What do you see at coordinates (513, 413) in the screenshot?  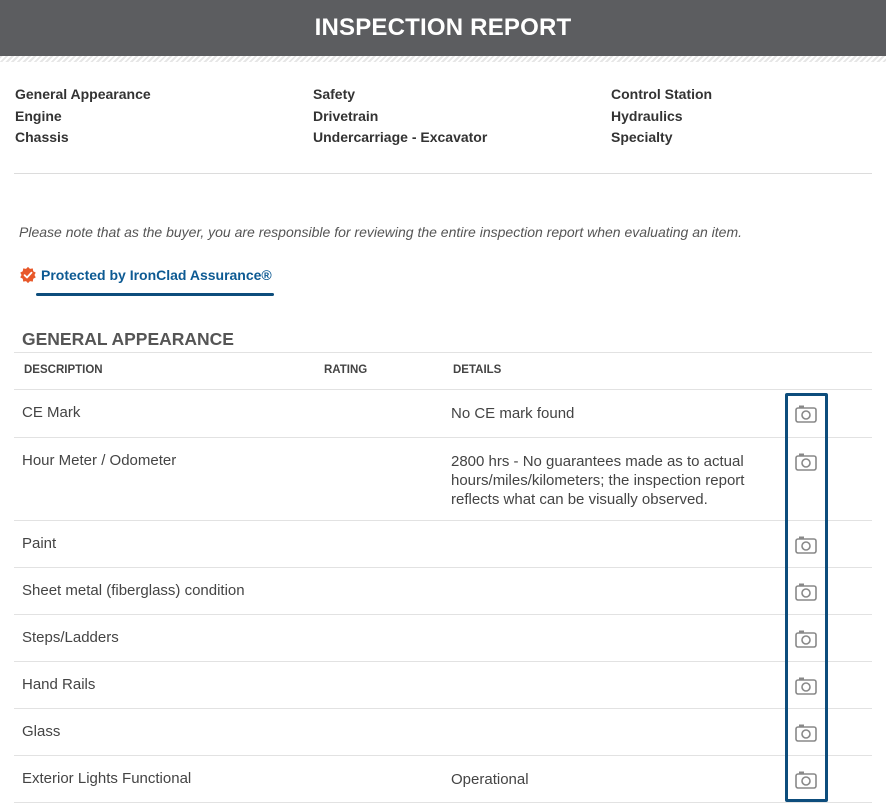 I see `row-details: No CE mark found` at bounding box center [513, 413].